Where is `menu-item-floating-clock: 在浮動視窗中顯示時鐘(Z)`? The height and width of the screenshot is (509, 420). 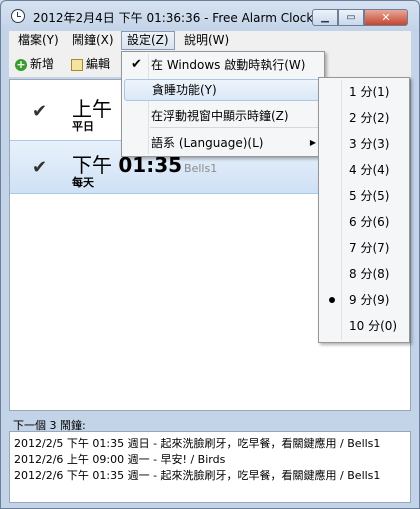 menu-item-floating-clock: 在浮動視窗中顯示時鐘(Z) is located at coordinates (223, 116).